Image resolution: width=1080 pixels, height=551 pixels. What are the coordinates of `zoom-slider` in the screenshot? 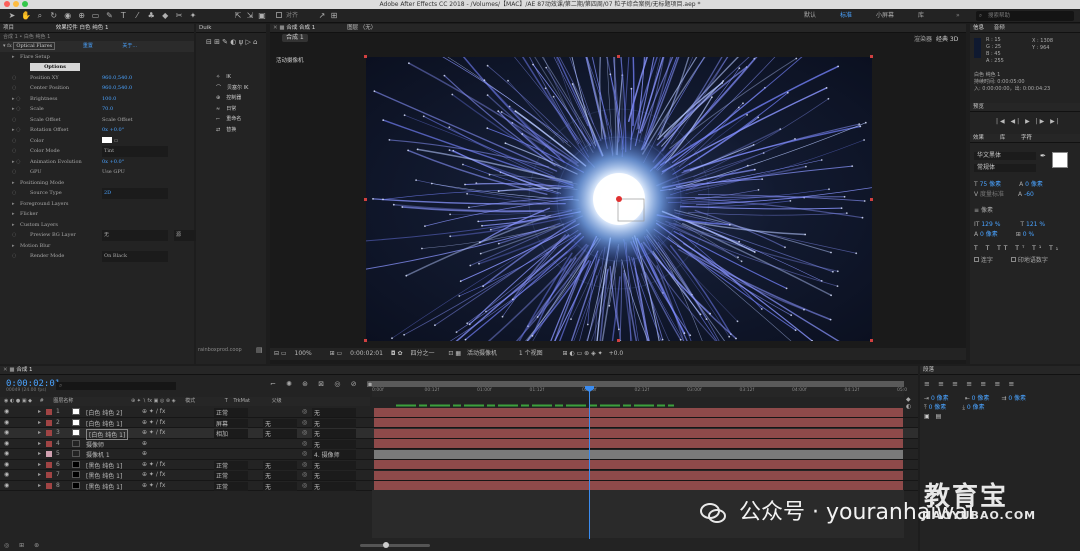 It's located at (395, 545).